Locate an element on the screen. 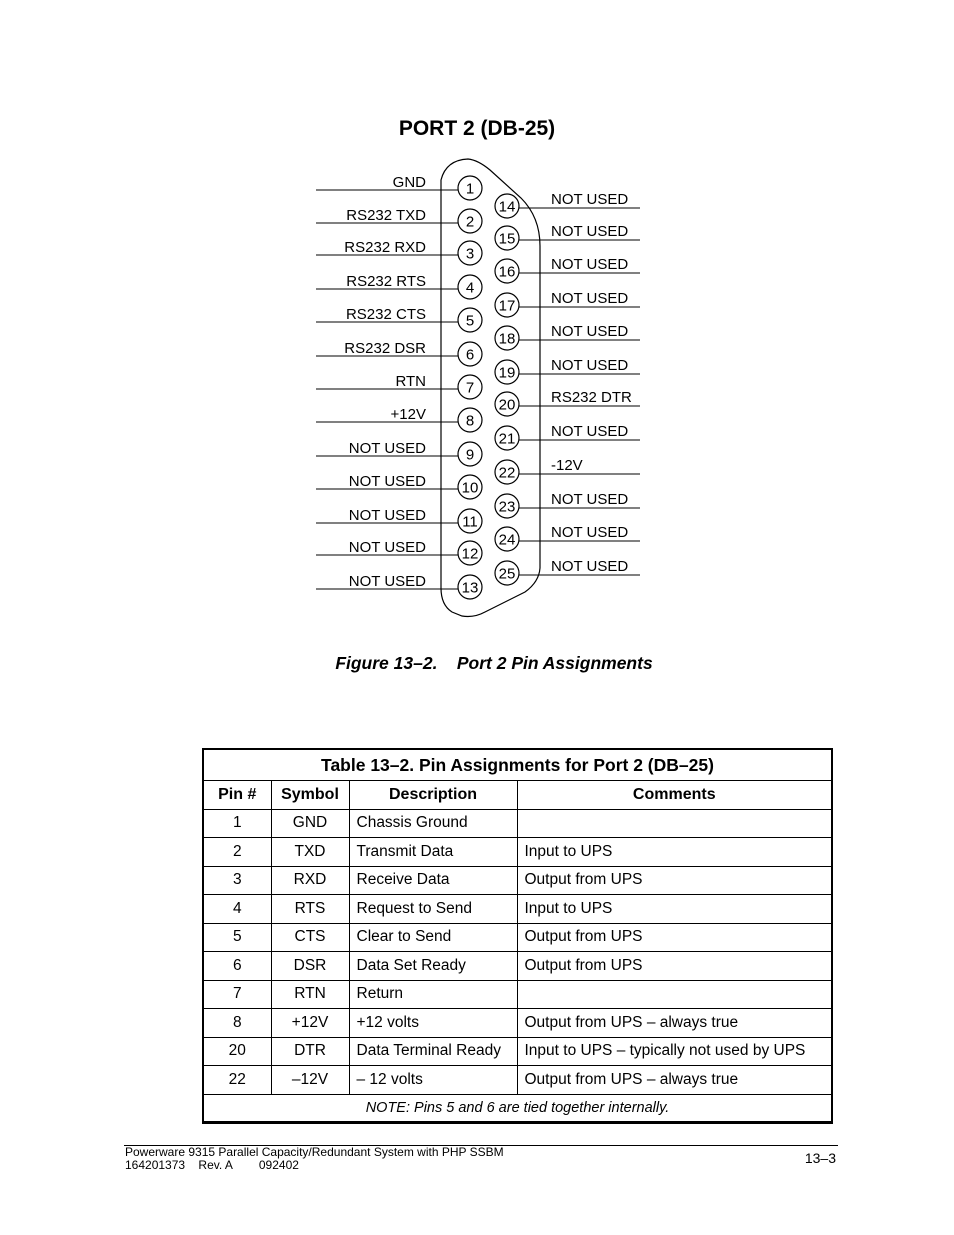 The width and height of the screenshot is (954, 1235). description-cell: Request to Send is located at coordinates (433, 909).